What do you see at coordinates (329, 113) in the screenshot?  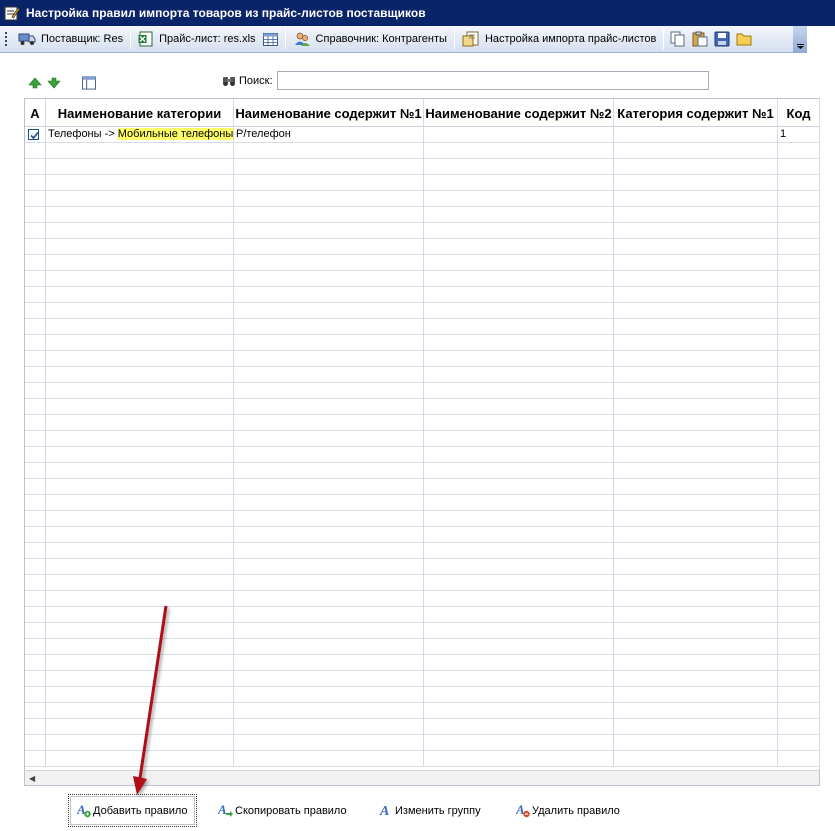 I see `column-header-contains1: Наименование содержит №1` at bounding box center [329, 113].